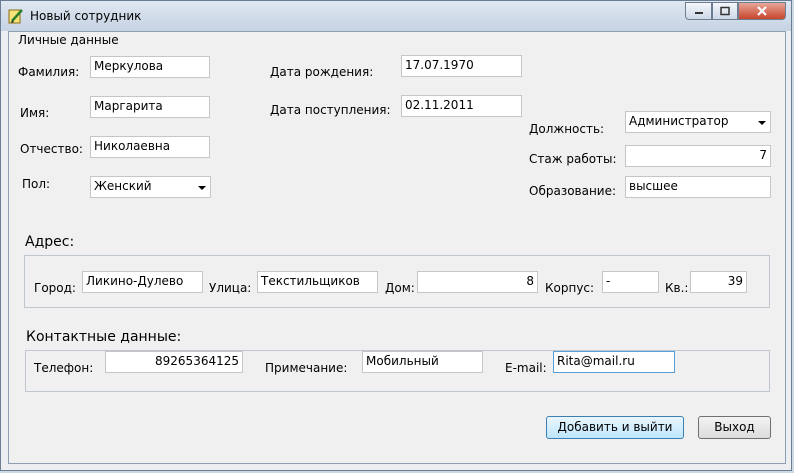  What do you see at coordinates (123, 186) in the screenshot?
I see `gender-value: Женский` at bounding box center [123, 186].